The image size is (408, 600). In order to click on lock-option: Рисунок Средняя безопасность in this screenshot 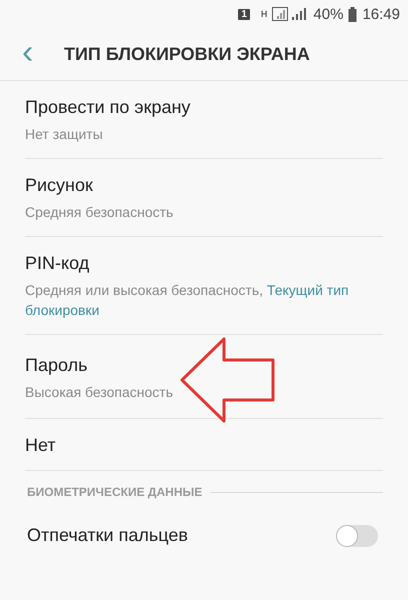, I will do `click(204, 198)`.